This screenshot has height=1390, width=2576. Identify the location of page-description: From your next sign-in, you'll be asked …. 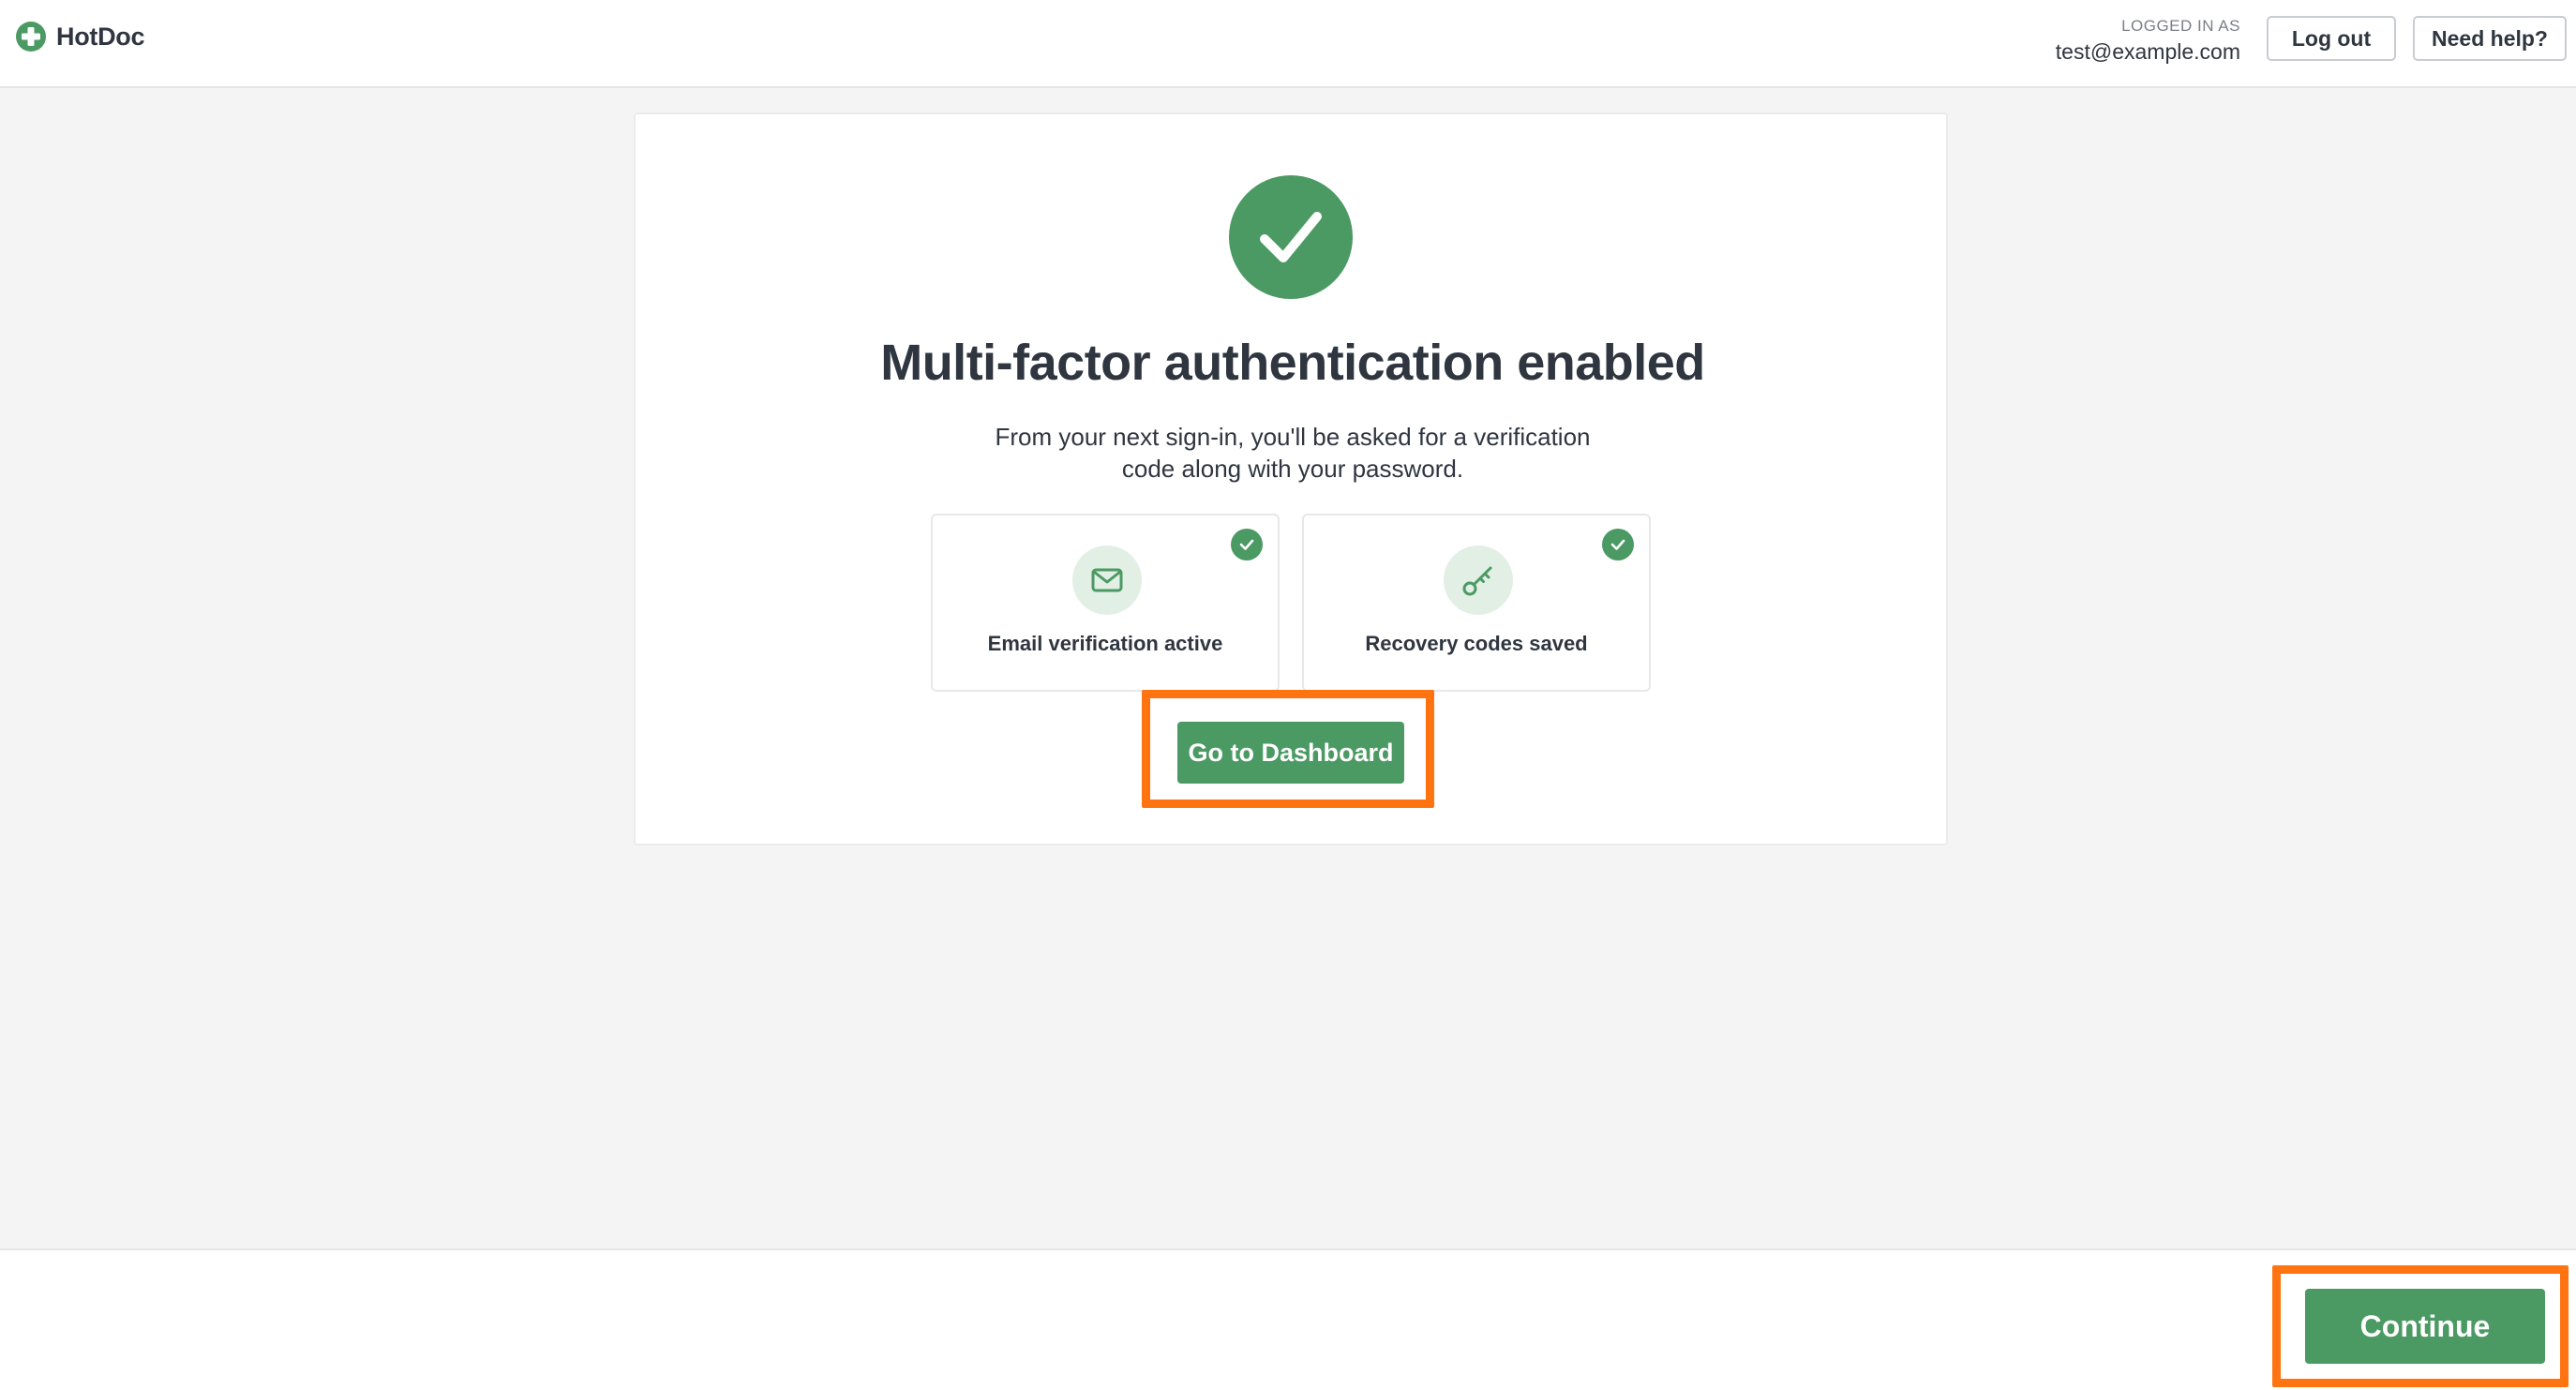
(1293, 453).